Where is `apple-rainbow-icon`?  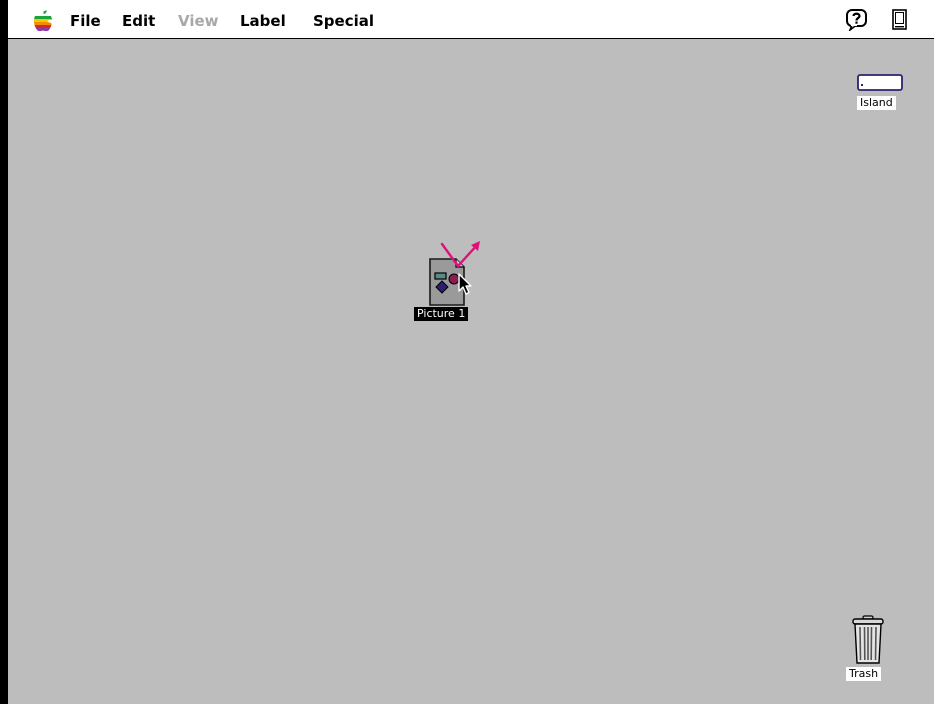 apple-rainbow-icon is located at coordinates (43, 21).